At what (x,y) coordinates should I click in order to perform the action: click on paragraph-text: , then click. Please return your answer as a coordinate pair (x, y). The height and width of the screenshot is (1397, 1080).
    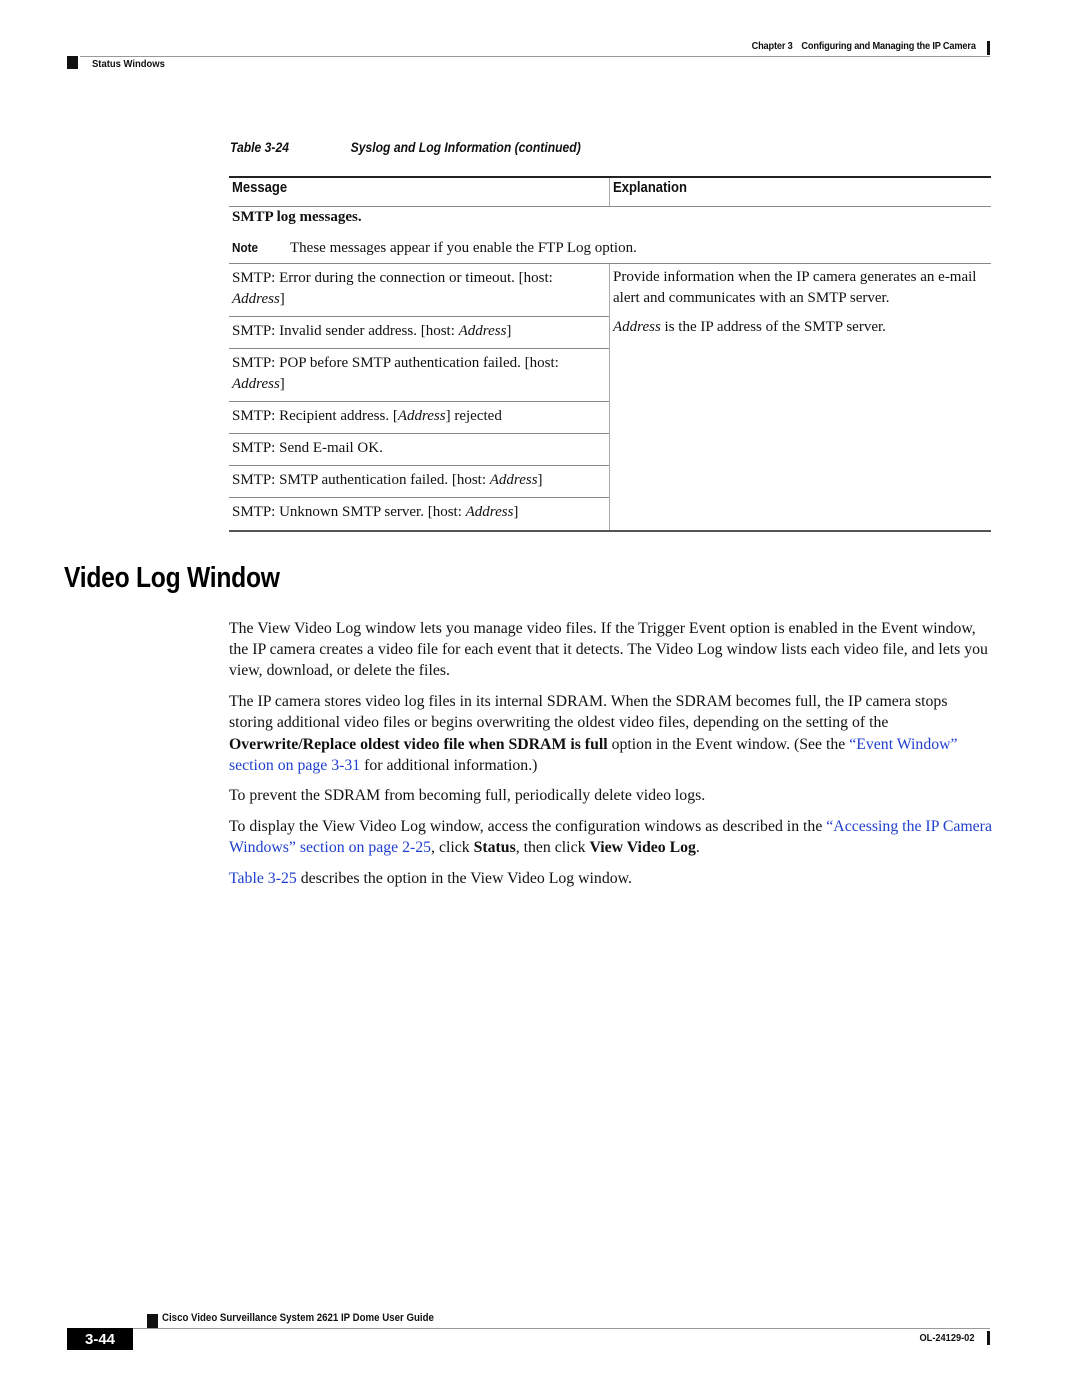
    Looking at the image, I should click on (552, 848).